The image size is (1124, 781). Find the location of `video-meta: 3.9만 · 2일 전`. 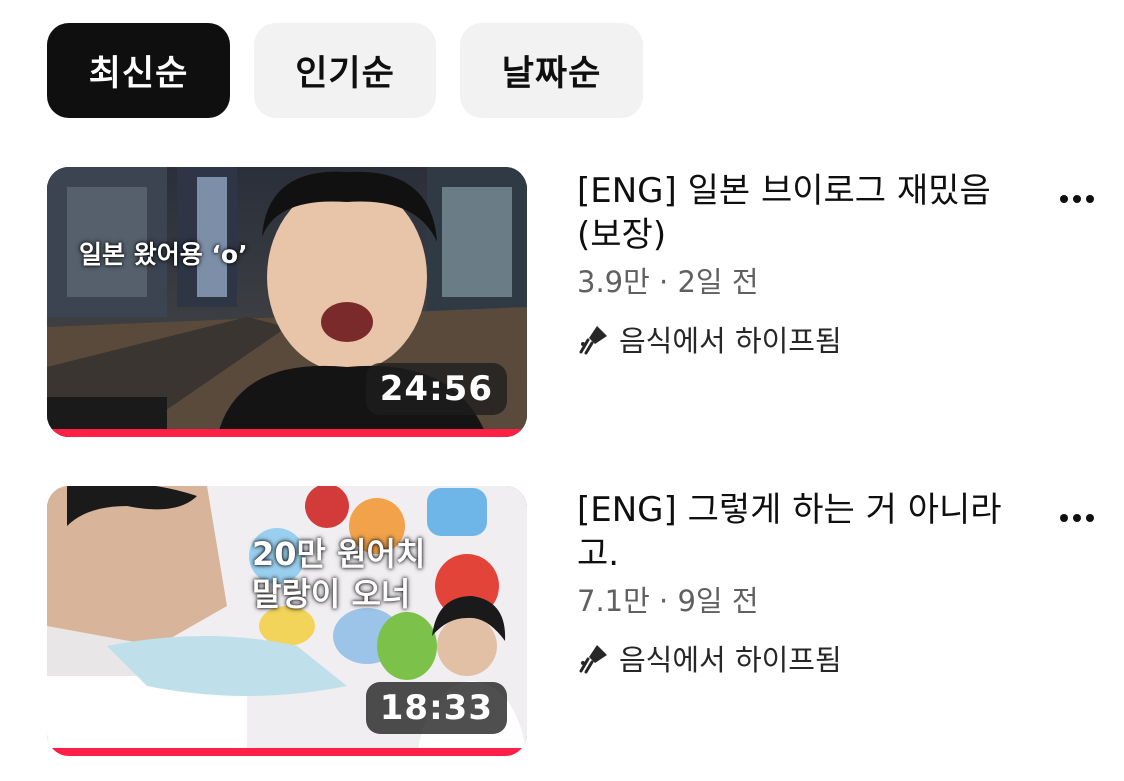

video-meta: 3.9만 · 2일 전 is located at coordinates (668, 280).